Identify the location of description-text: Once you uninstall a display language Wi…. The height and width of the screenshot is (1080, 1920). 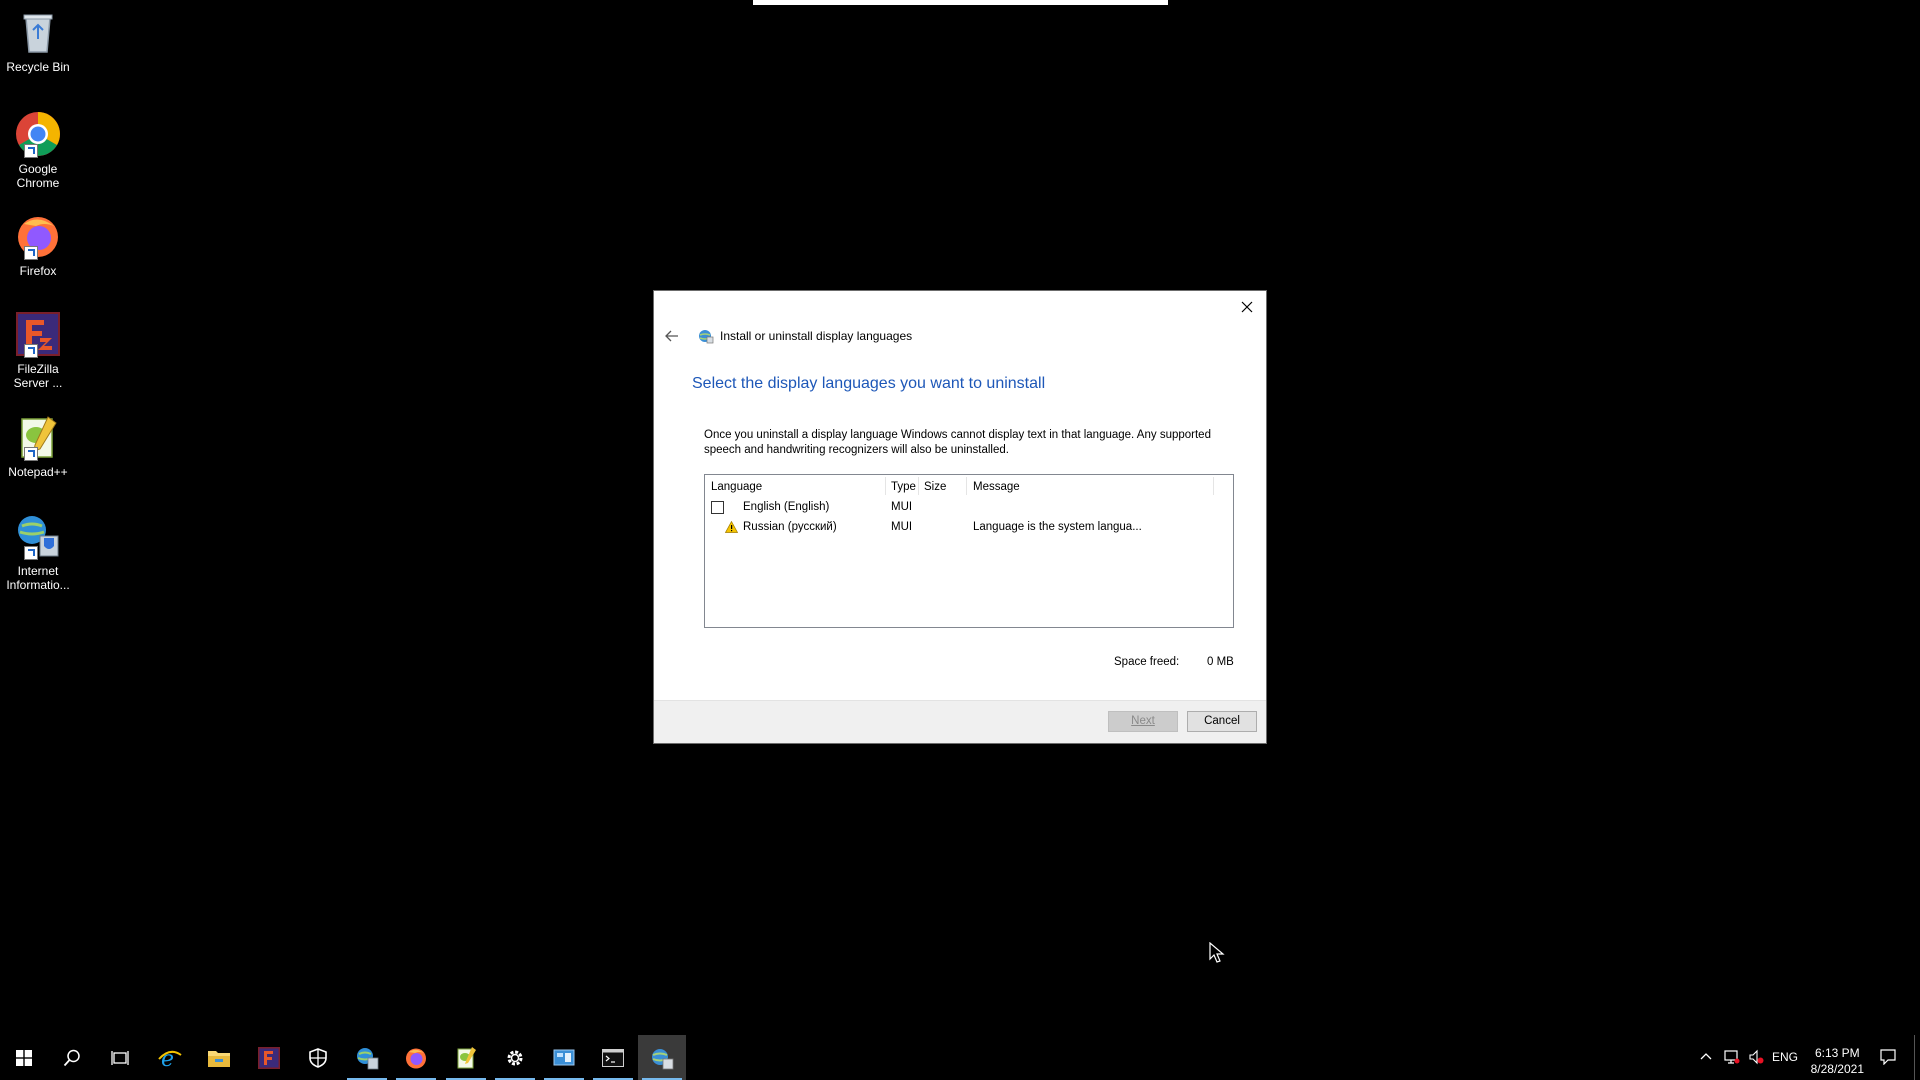
(957, 442).